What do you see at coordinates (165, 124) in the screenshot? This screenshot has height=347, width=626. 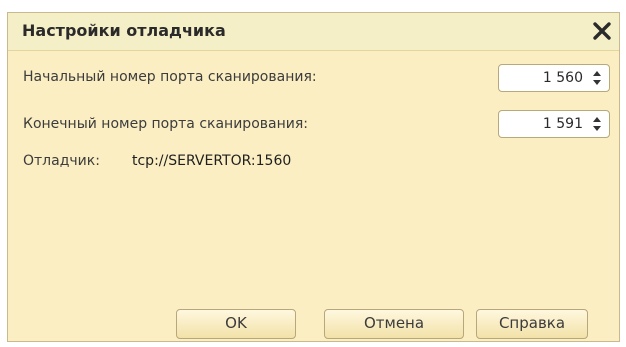 I see `end-port-label: Конечный номер порта сканирования:` at bounding box center [165, 124].